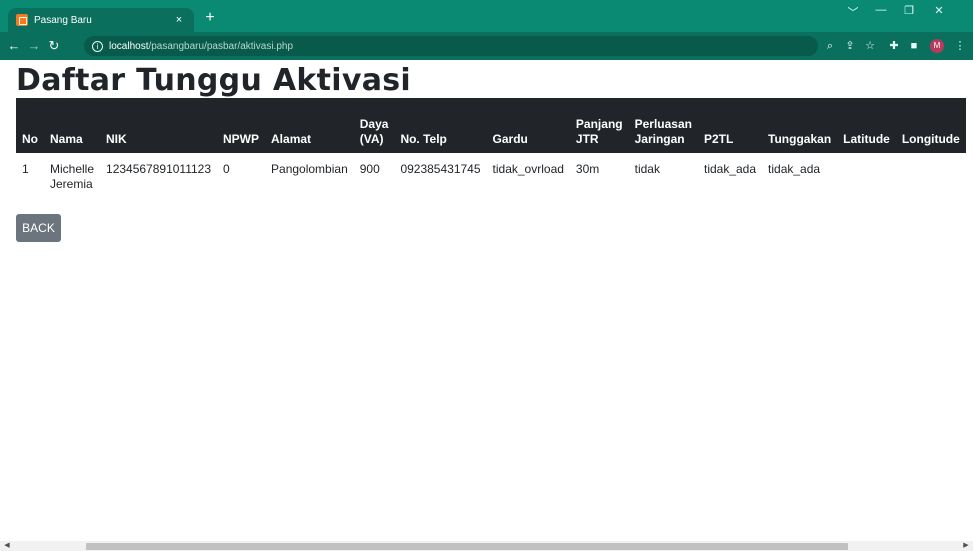  What do you see at coordinates (221, 46) in the screenshot?
I see `url-path: /pasangbaru/pasbar/aktivasi.php` at bounding box center [221, 46].